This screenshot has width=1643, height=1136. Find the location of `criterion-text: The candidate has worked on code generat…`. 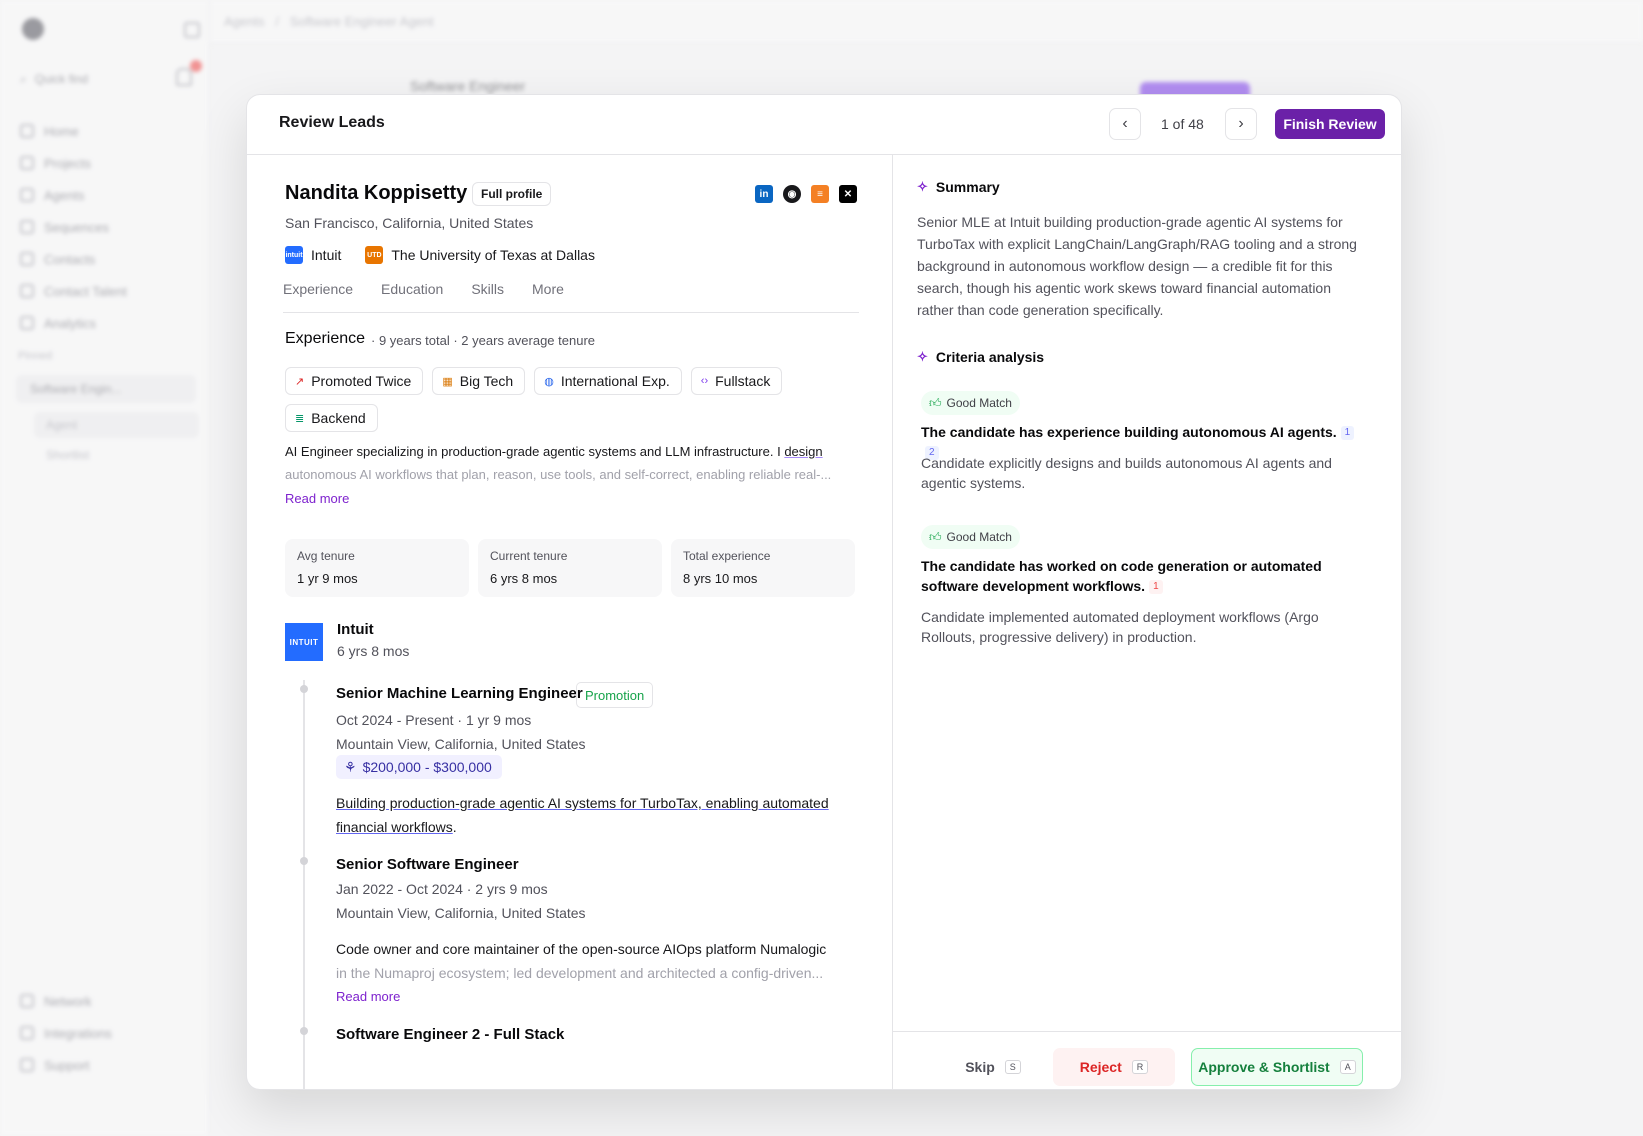

criterion-text: The candidate has worked on code generat… is located at coordinates (1141, 576).